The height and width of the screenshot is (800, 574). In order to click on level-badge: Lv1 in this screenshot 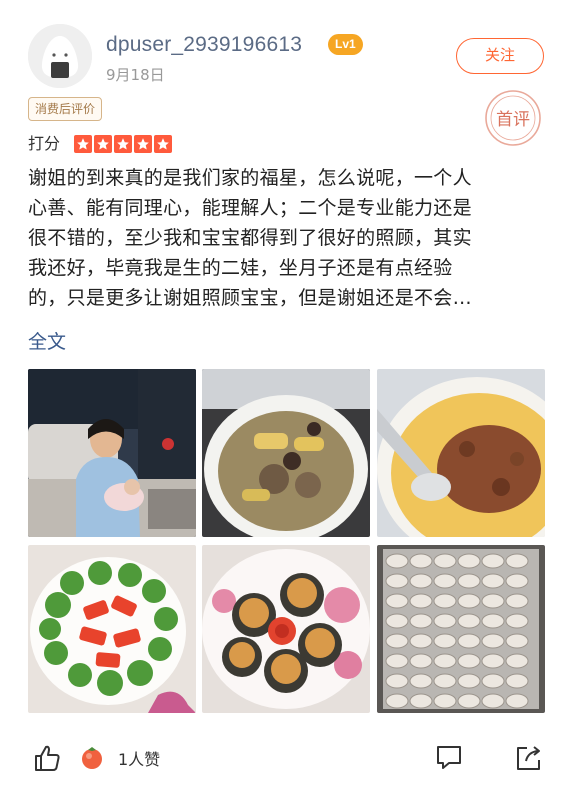, I will do `click(345, 44)`.